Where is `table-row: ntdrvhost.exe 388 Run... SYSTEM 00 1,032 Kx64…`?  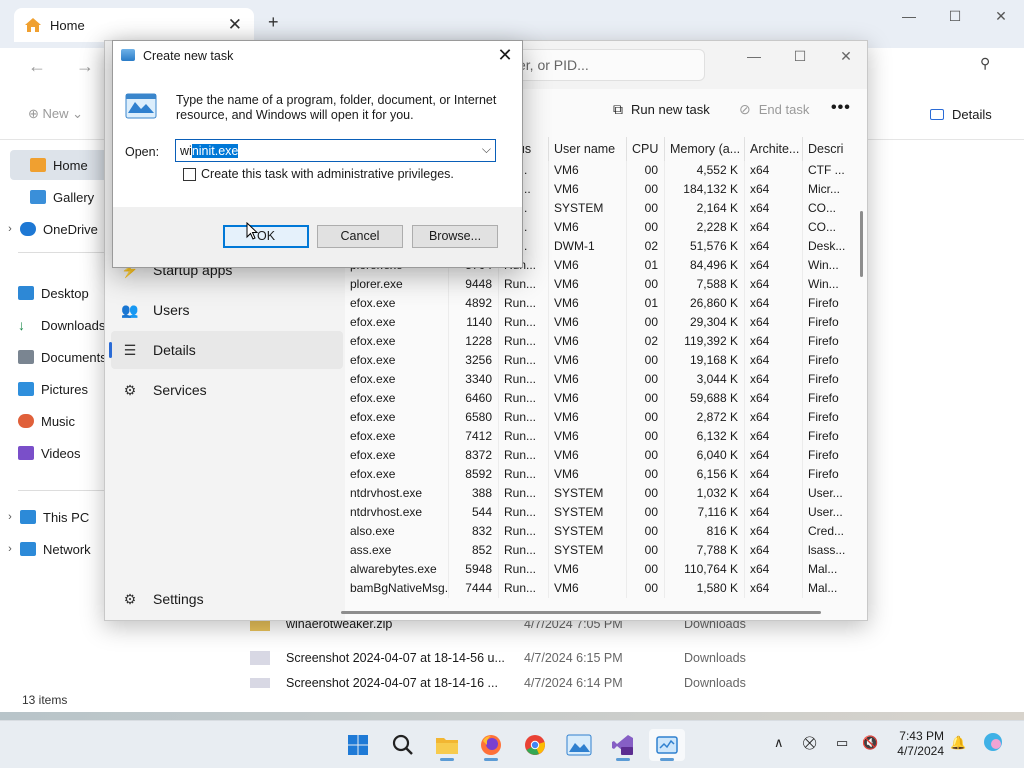
table-row: ntdrvhost.exe 388 Run... SYSTEM 00 1,032 Kx64… is located at coordinates (606, 493).